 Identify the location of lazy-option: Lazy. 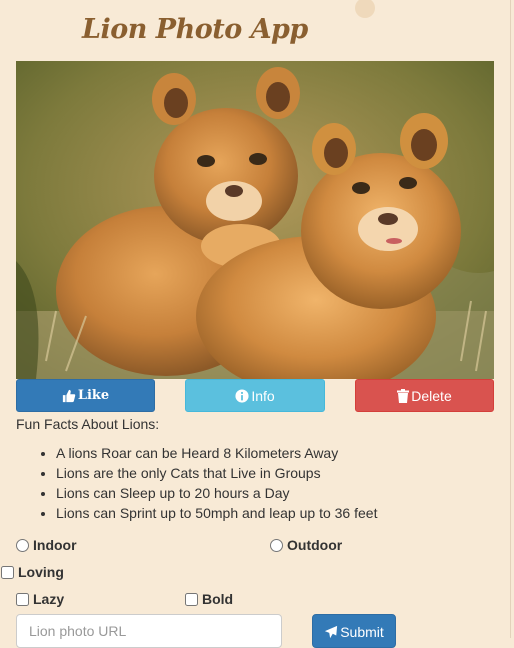
(40, 599).